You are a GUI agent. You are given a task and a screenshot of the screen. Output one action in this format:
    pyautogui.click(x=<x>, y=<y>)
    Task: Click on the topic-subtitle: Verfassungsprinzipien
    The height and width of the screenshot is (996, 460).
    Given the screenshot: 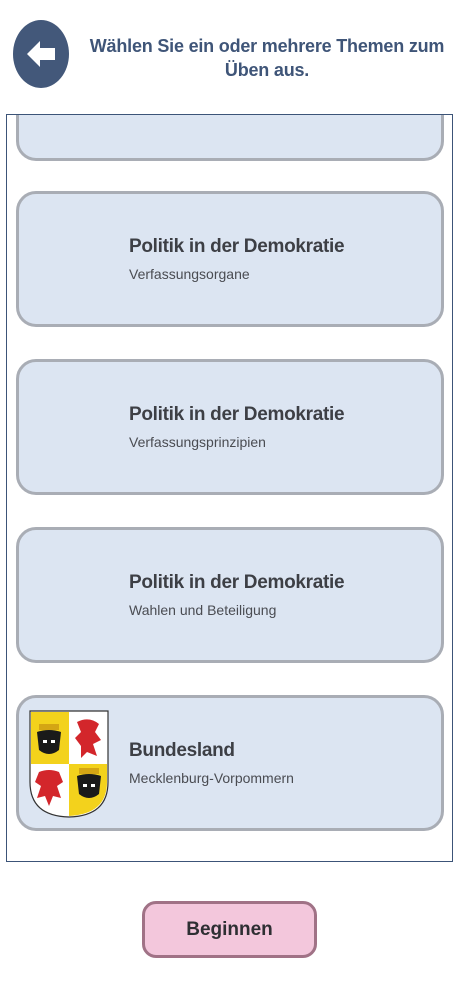 What is the action you would take?
    pyautogui.click(x=197, y=442)
    